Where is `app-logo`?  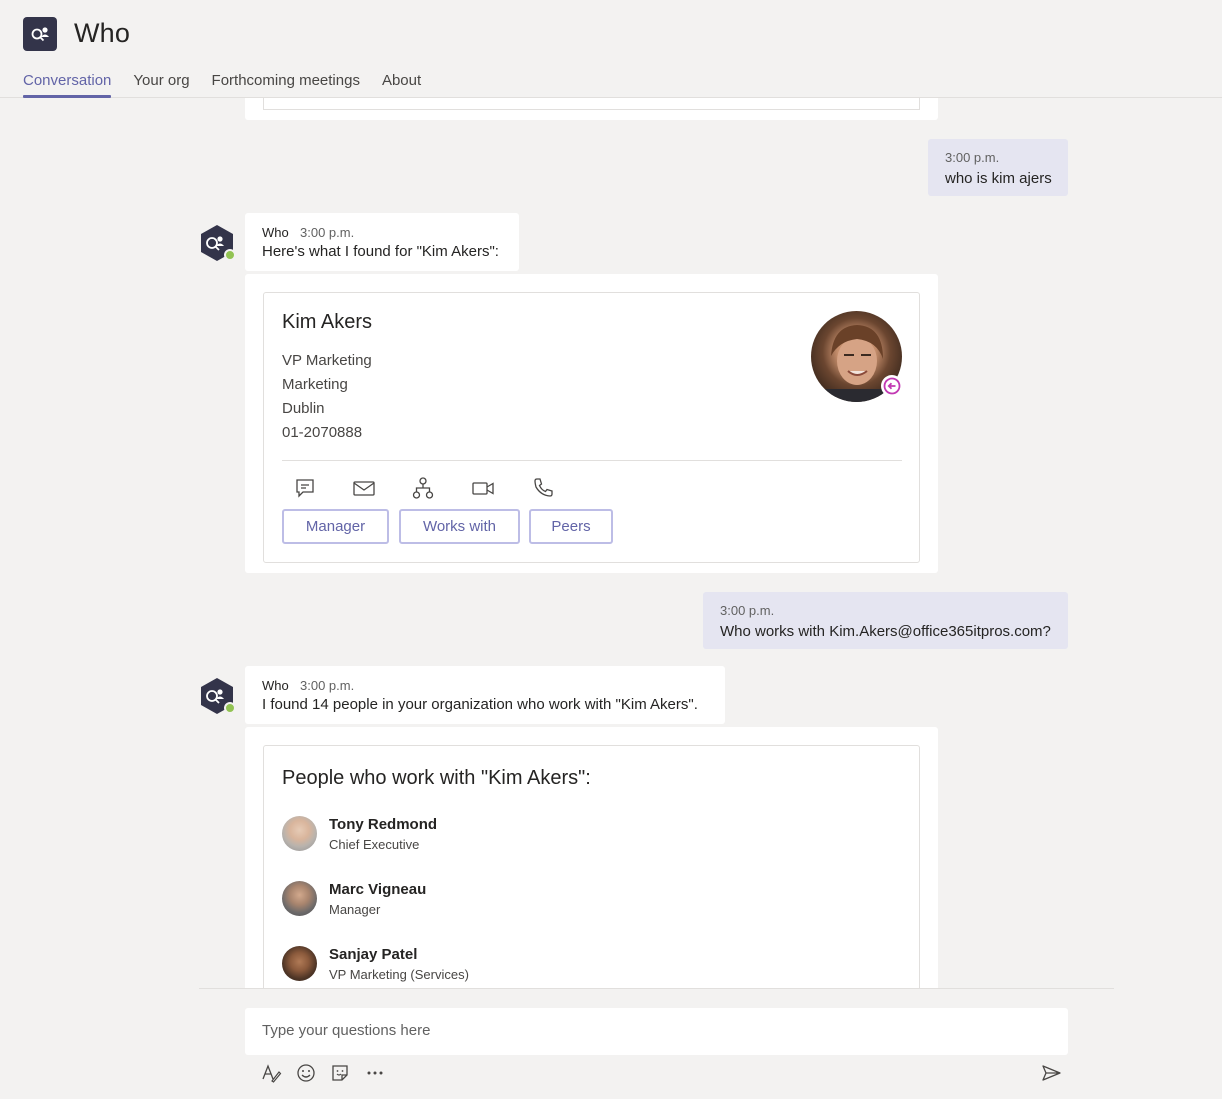 app-logo is located at coordinates (40, 34).